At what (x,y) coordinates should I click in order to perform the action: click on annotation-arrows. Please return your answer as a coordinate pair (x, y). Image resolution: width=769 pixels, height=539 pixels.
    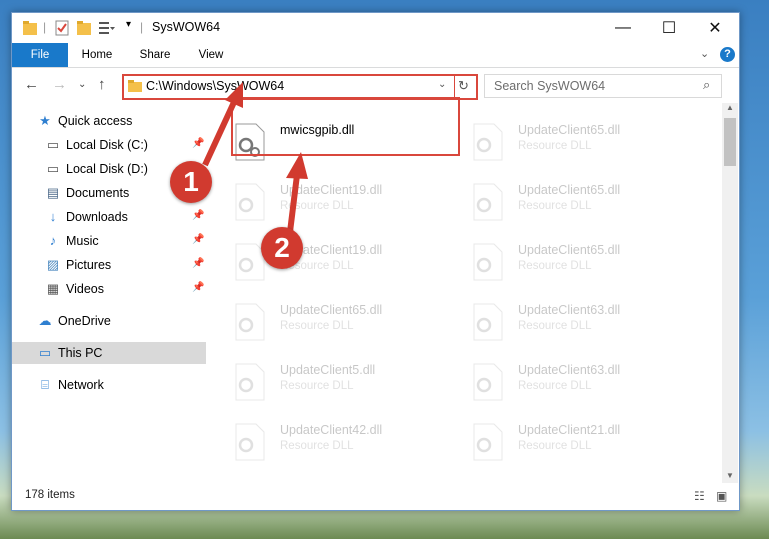
    Looking at the image, I should click on (255, 157).